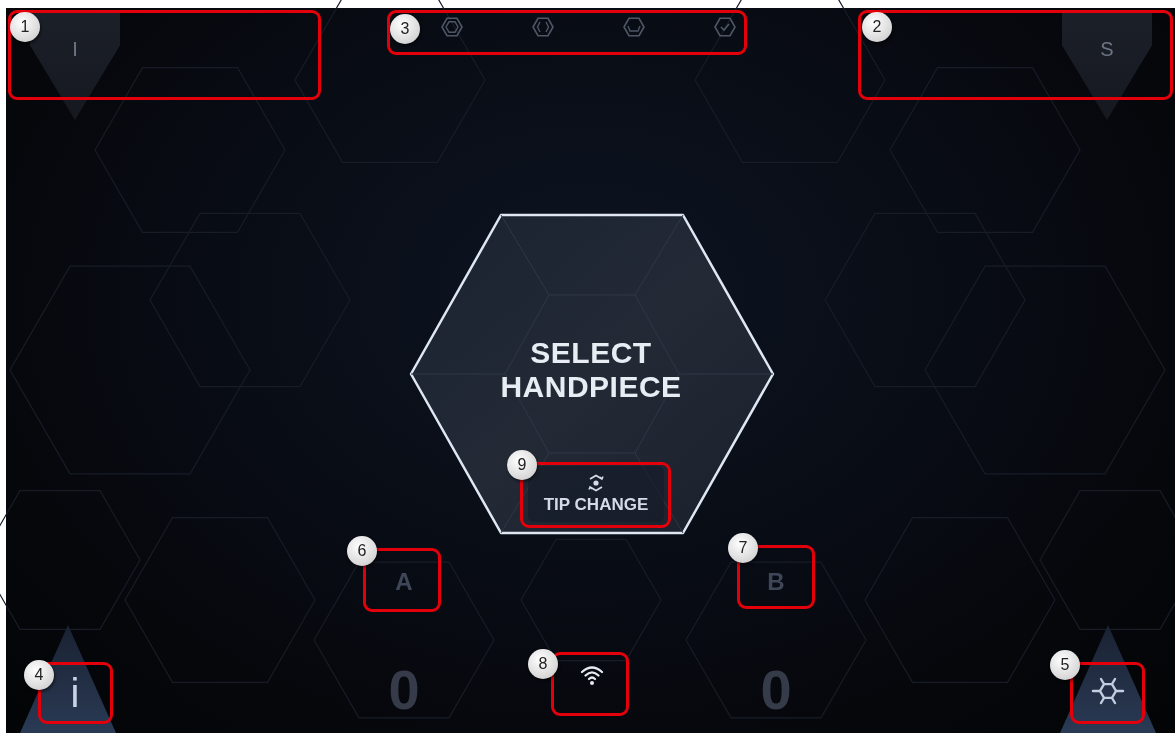 This screenshot has width=1175, height=733. Describe the element at coordinates (592, 676) in the screenshot. I see `wifi-icon` at that location.